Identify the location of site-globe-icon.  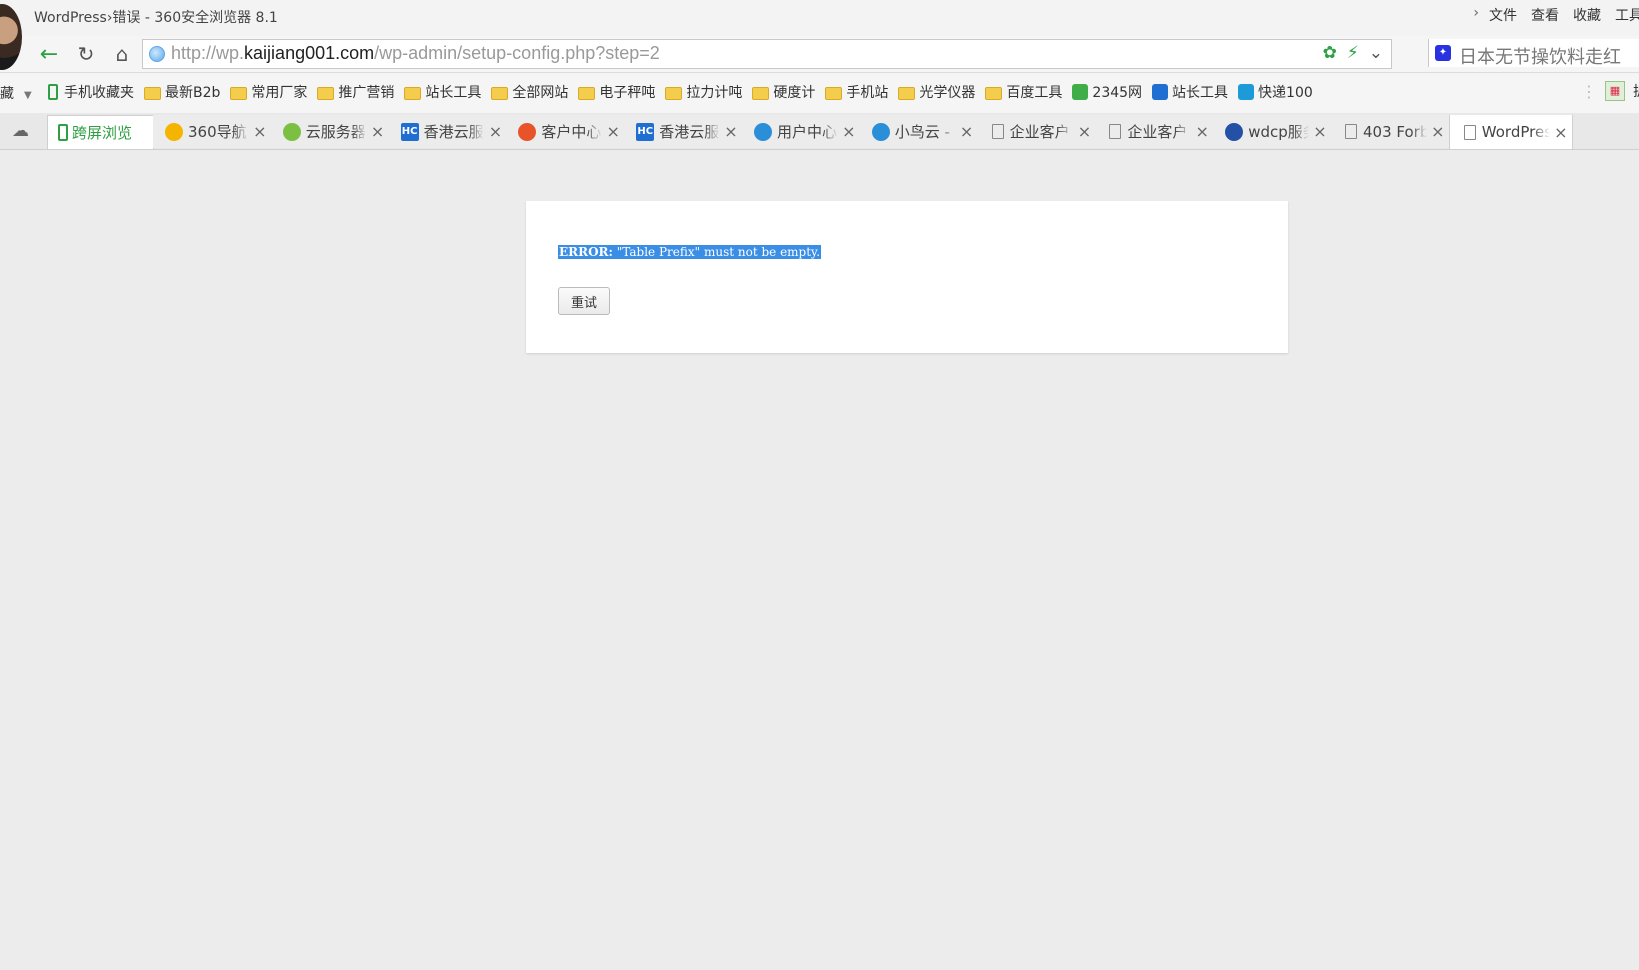
(157, 54).